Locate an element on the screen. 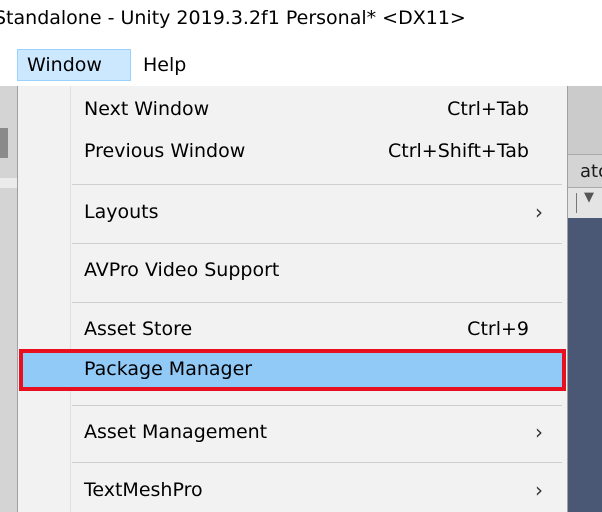 This screenshot has width=602, height=512. menu-item-previous-window: Previous Window Ctrl+Shift+Tab is located at coordinates (292, 152).